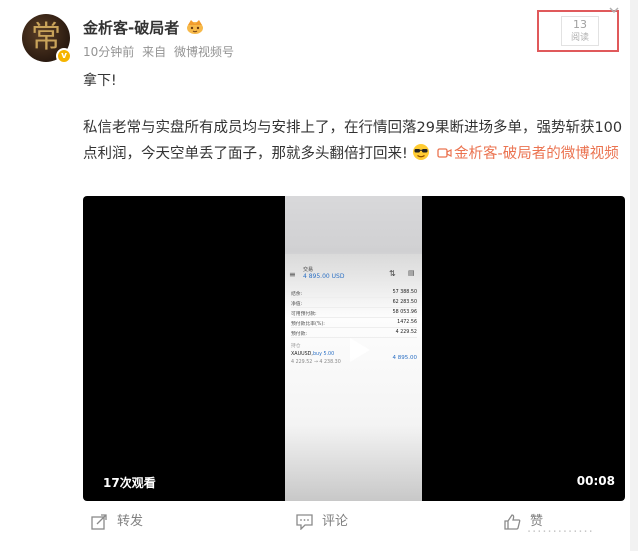 The width and height of the screenshot is (638, 551). I want to click on video-link: 金析客-破局者的微博视频, so click(527, 154).